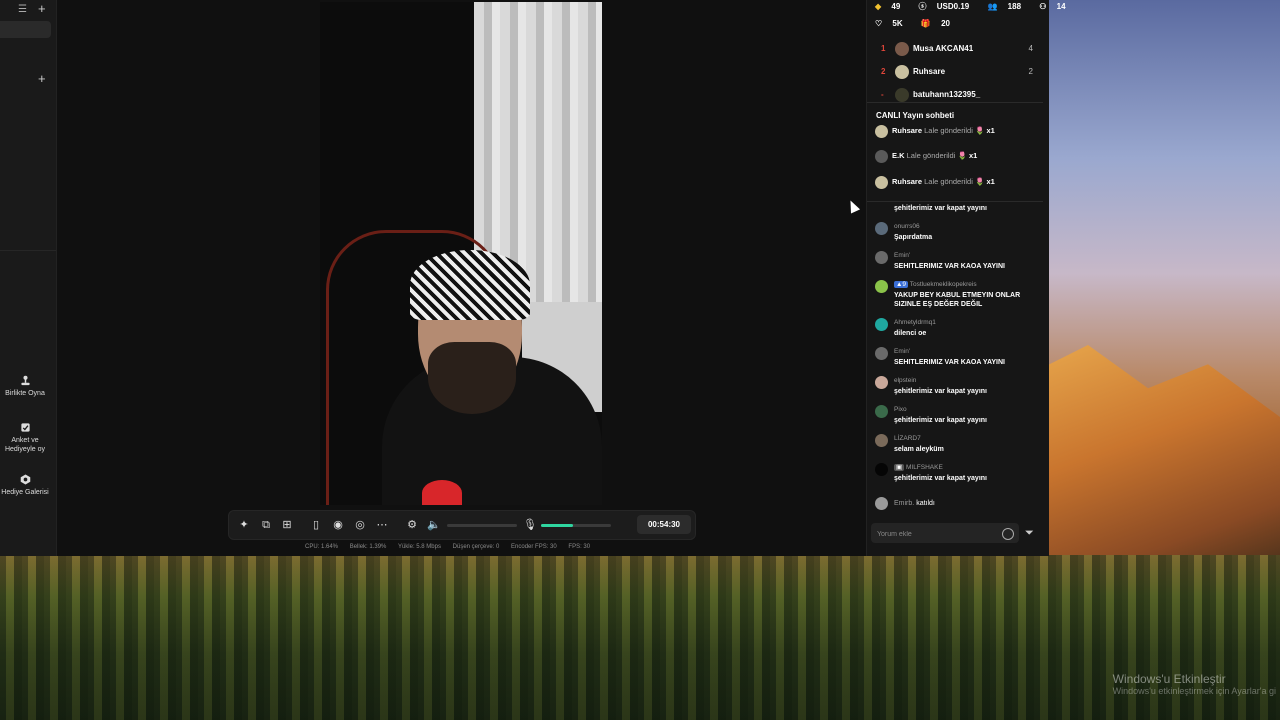 Image resolution: width=1280 pixels, height=720 pixels. I want to click on play-together-button: Birlikte Oyna, so click(25, 386).